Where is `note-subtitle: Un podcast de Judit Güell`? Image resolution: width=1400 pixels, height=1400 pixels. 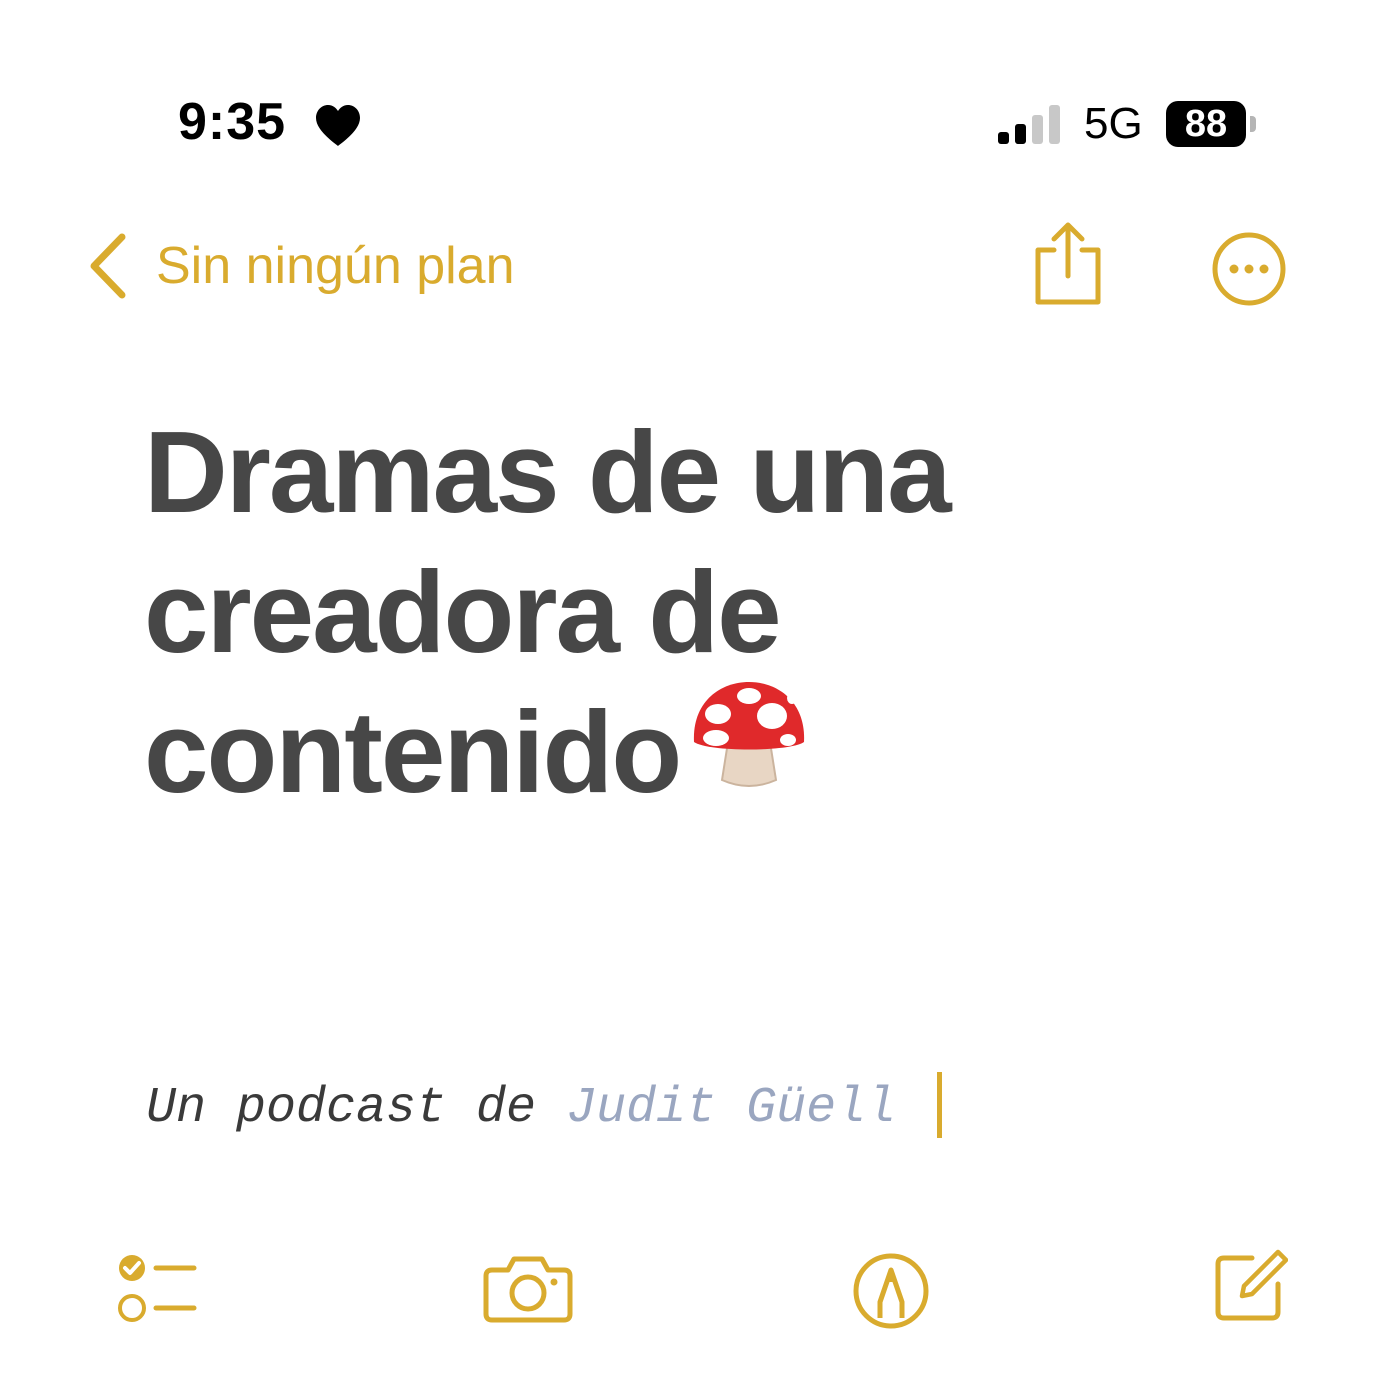 note-subtitle: Un podcast de Judit Güell is located at coordinates (521, 1108).